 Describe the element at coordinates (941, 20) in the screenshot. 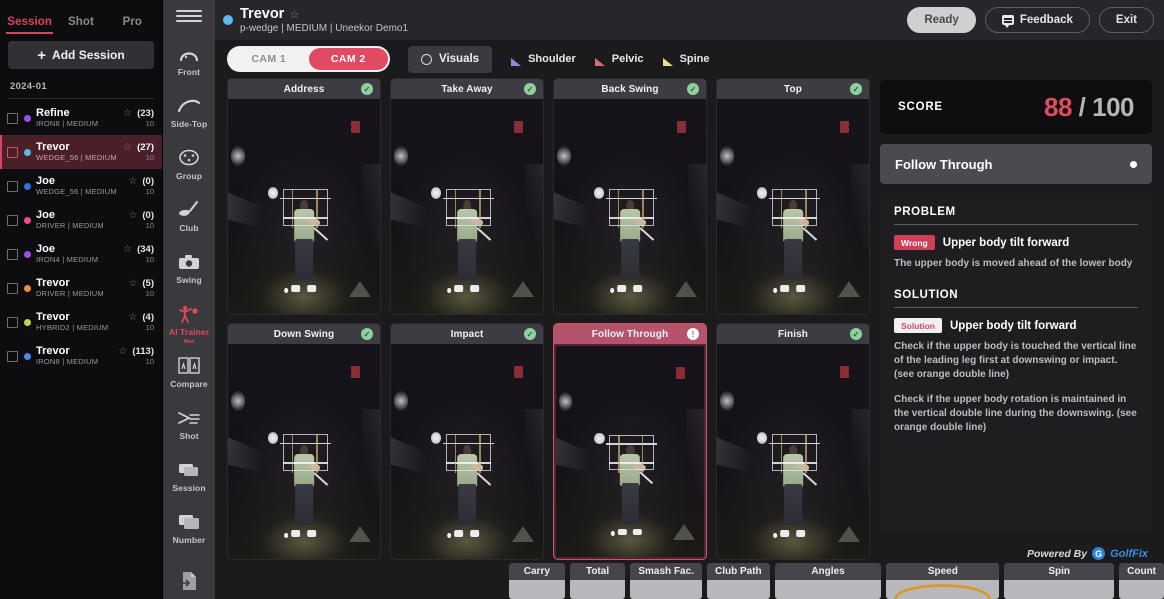

I see `ready-button: Ready` at that location.